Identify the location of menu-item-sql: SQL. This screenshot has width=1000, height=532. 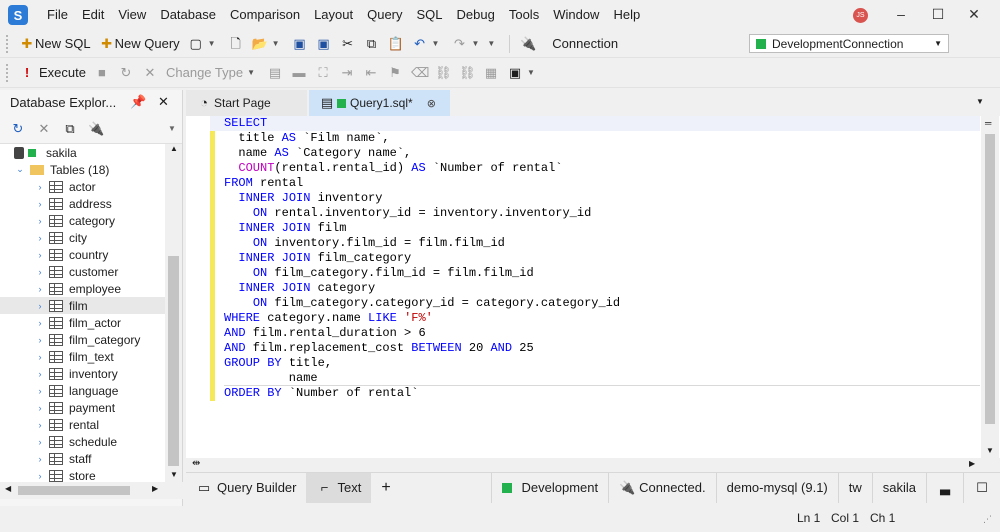
(430, 15).